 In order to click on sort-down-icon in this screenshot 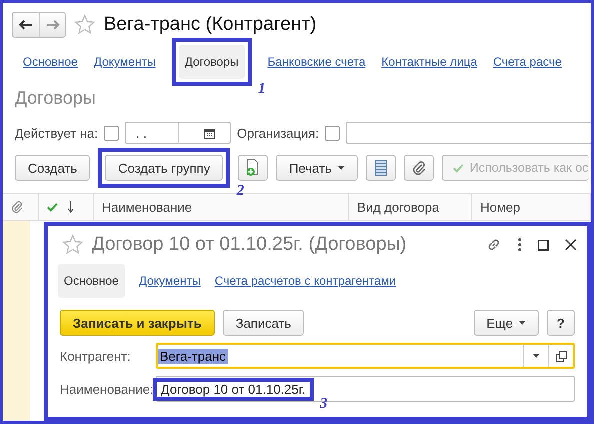, I will do `click(71, 207)`.